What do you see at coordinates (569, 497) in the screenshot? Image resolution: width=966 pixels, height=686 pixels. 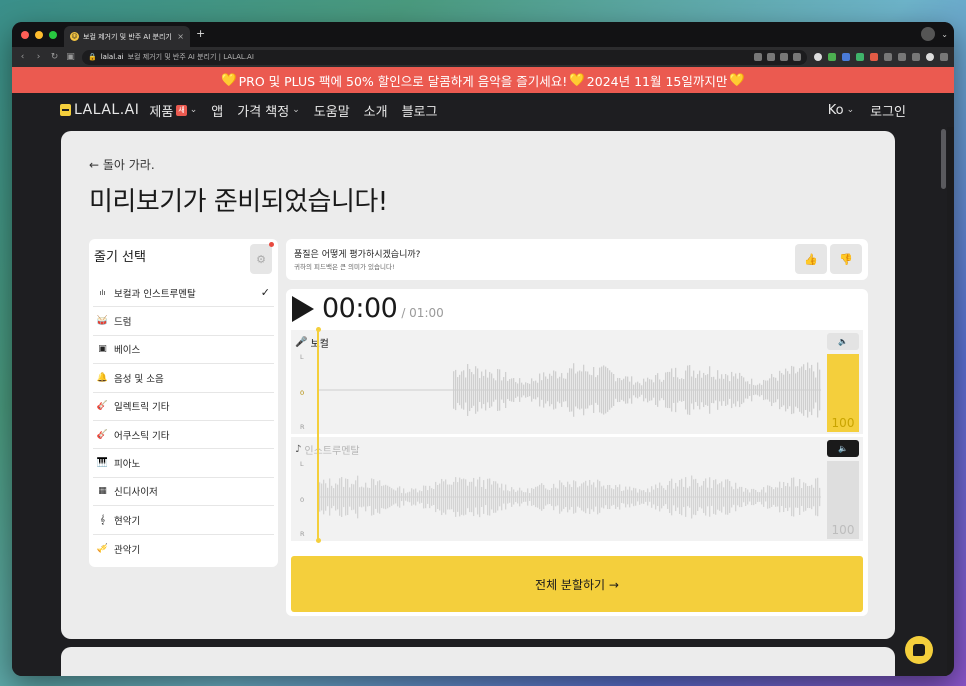 I see `instrumental-waveform` at bounding box center [569, 497].